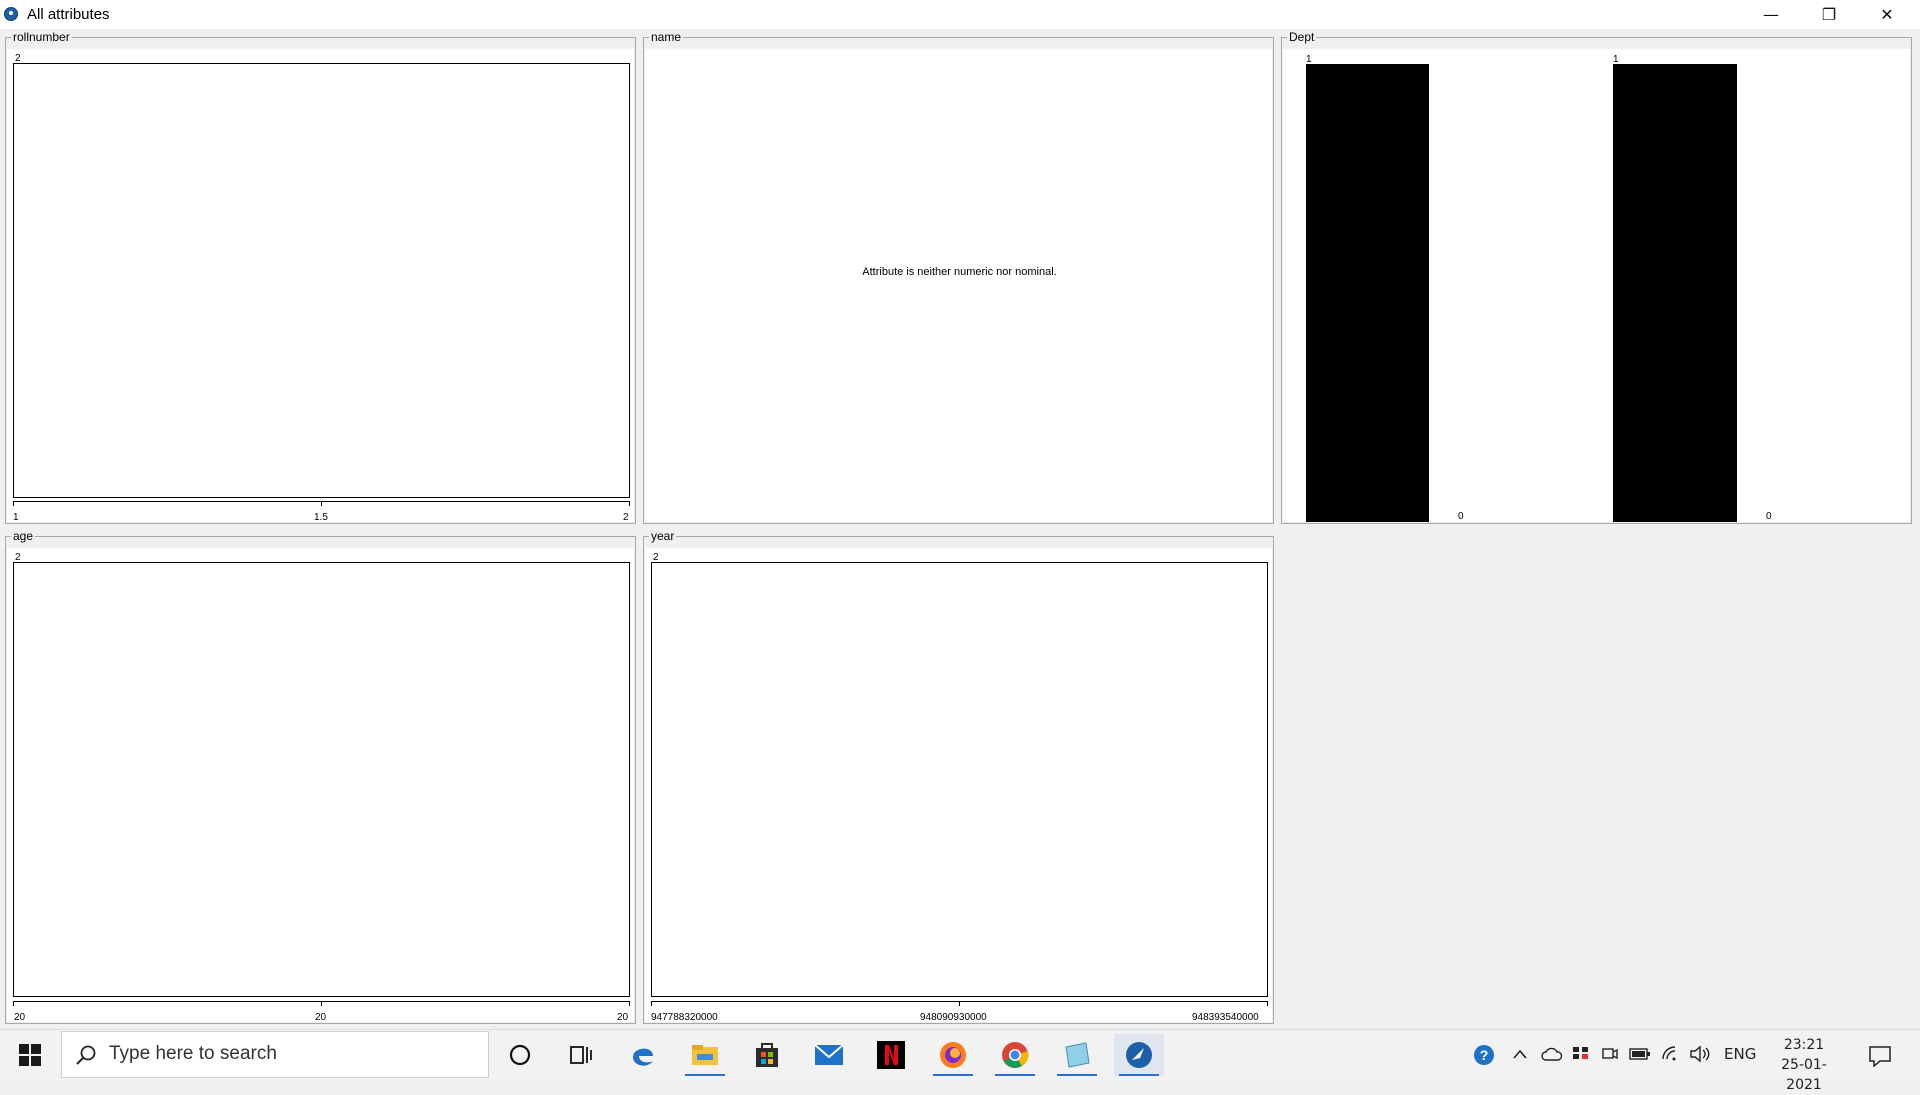  I want to click on battery-icon, so click(1640, 1054).